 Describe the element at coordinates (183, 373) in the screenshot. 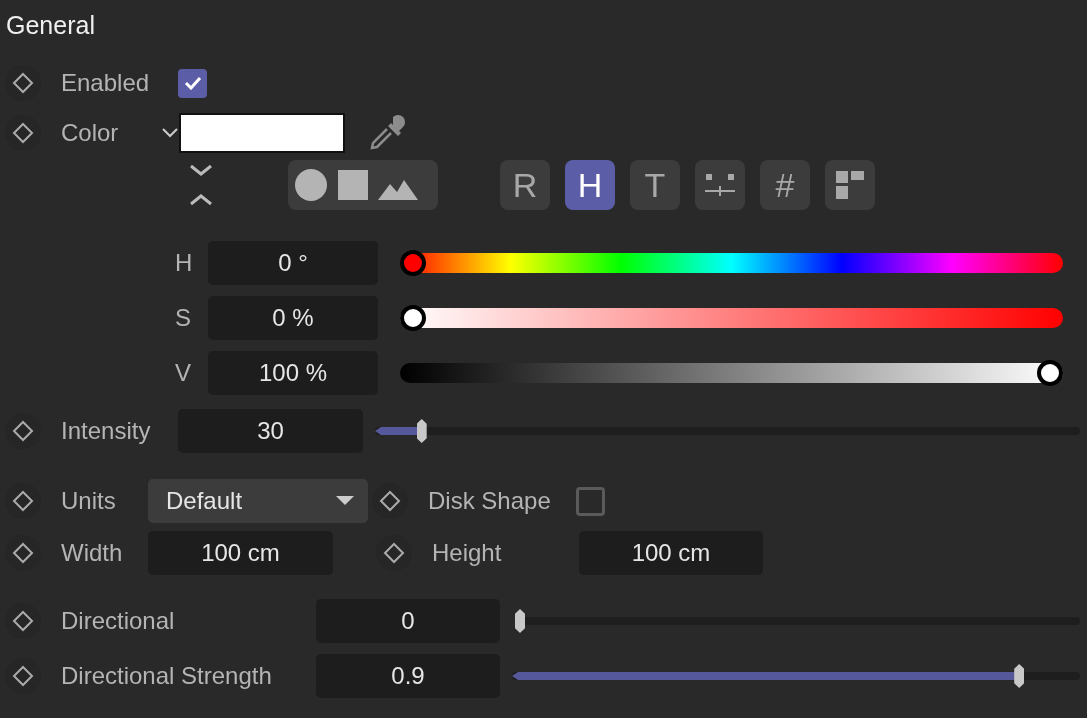

I see `field-label: V` at that location.